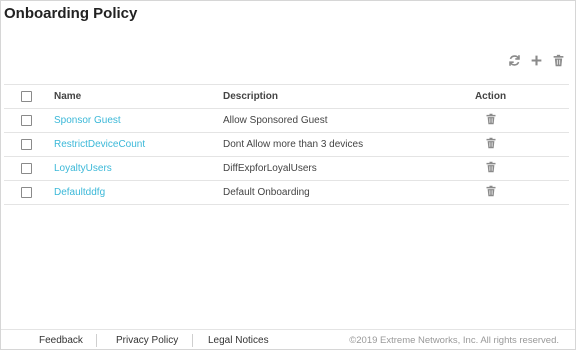  What do you see at coordinates (87, 120) in the screenshot?
I see `policy-name-link: Sponsor Guest` at bounding box center [87, 120].